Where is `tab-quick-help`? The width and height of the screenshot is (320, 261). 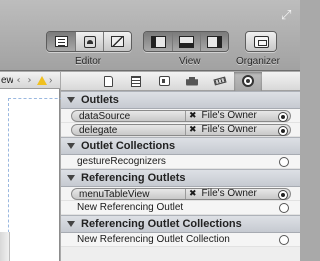
tab-quick-help is located at coordinates (136, 81).